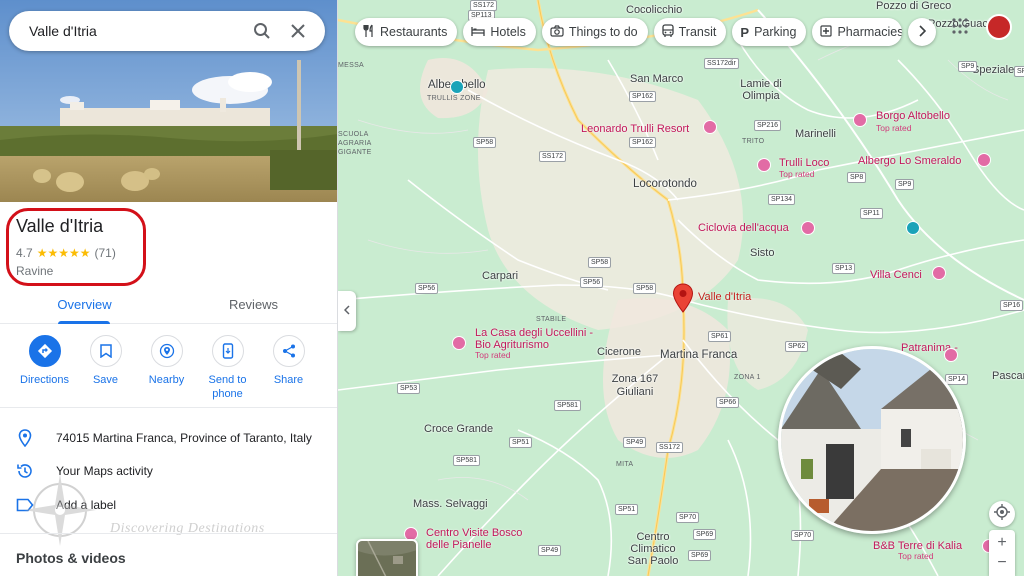  I want to click on save-label: Save, so click(105, 380).